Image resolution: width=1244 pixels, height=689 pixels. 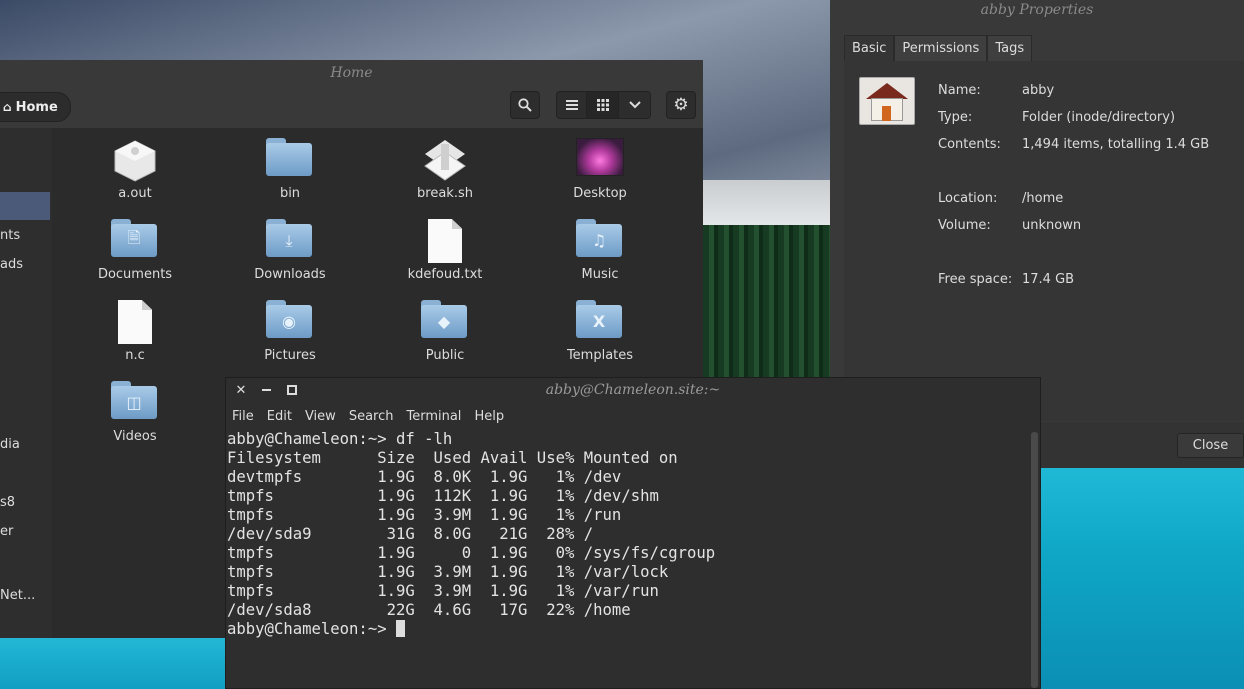 What do you see at coordinates (6, 531) in the screenshot?
I see `sidebar-item-other: er` at bounding box center [6, 531].